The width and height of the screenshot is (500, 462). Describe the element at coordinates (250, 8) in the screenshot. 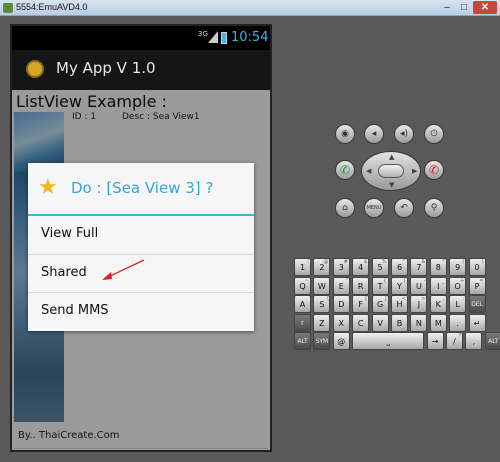

I see `window-titlebar: 5554:EmuAVD4.0 – □ ✕` at that location.